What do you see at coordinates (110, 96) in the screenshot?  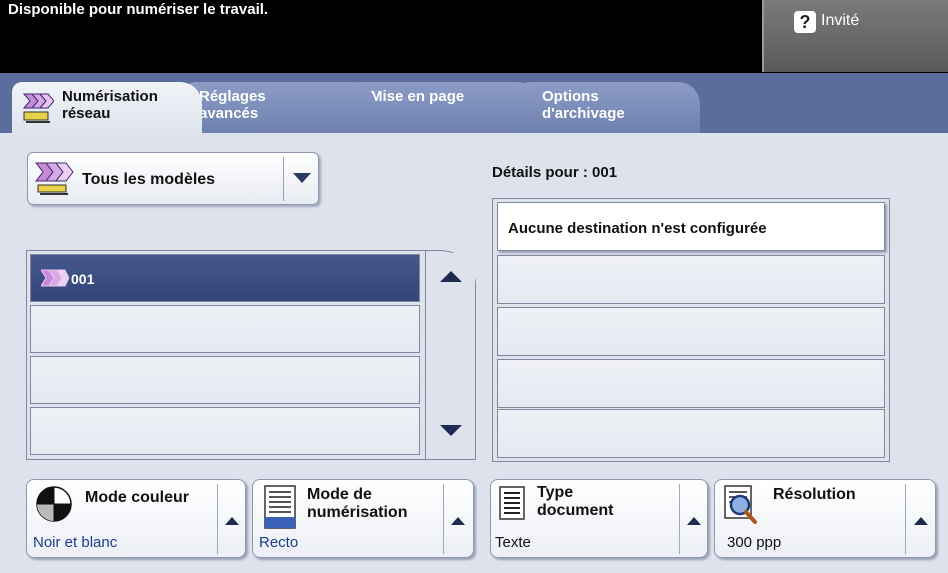 I see `tab-network-scan-line1: Numérisation` at bounding box center [110, 96].